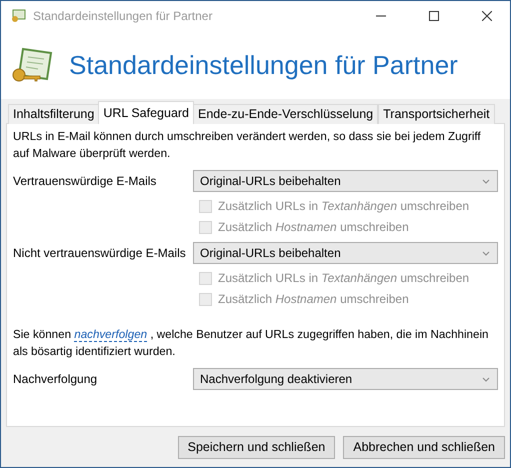  Describe the element at coordinates (146, 112) in the screenshot. I see `tab: URL Safeguard` at that location.